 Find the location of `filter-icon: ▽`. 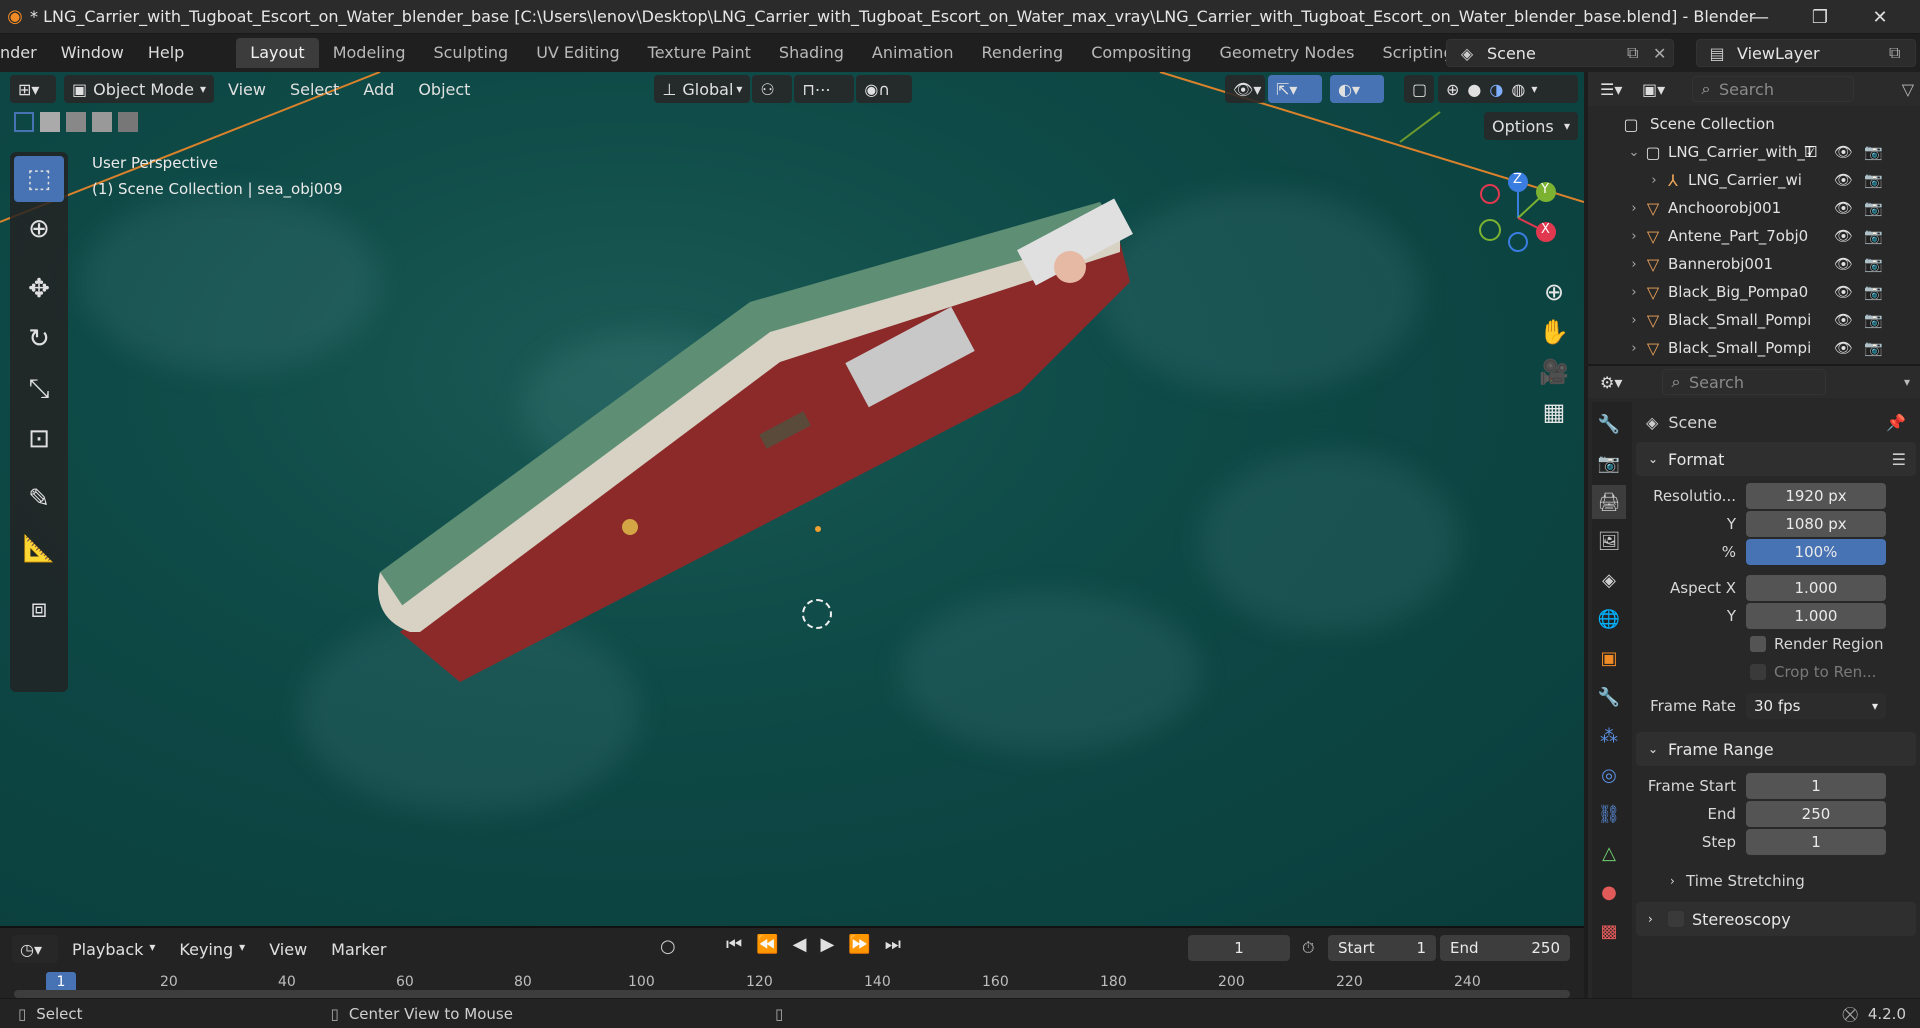

filter-icon: ▽ is located at coordinates (1908, 89).